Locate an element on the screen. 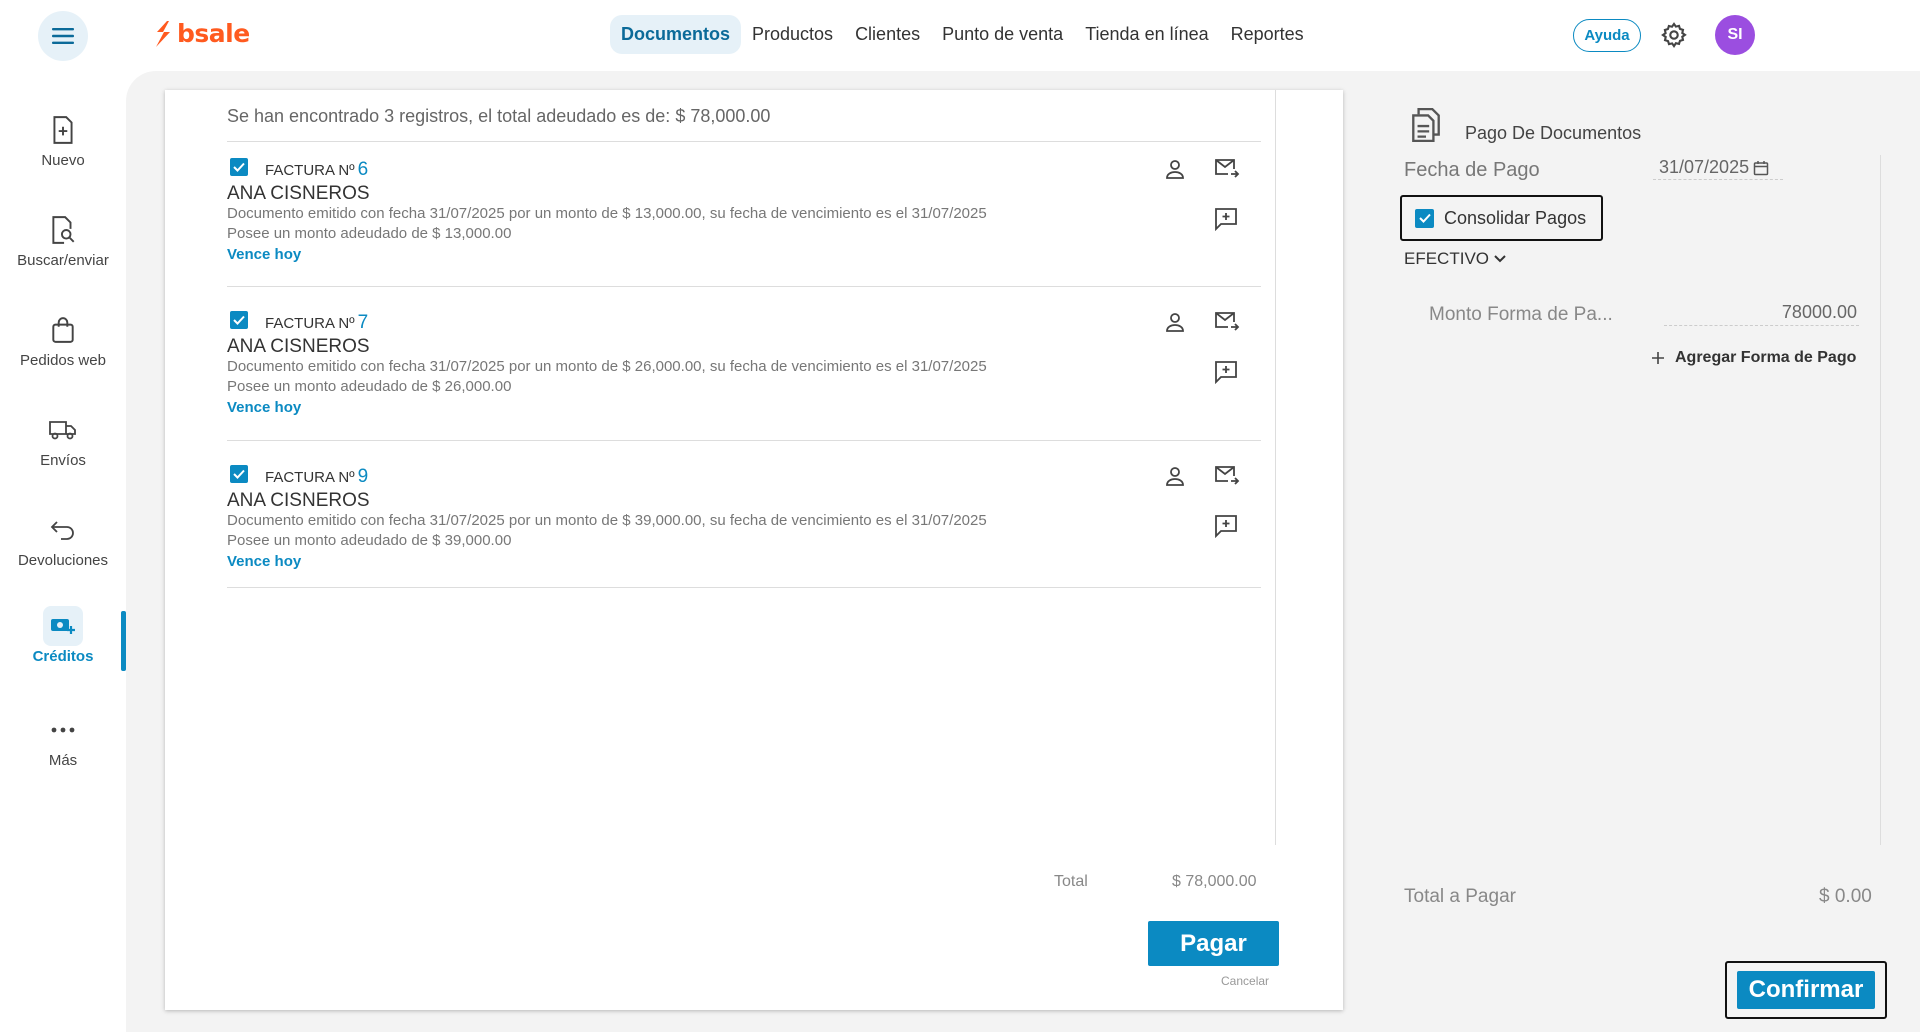 The width and height of the screenshot is (1920, 1032). sidebar-item-label: Nuevo is located at coordinates (63, 160).